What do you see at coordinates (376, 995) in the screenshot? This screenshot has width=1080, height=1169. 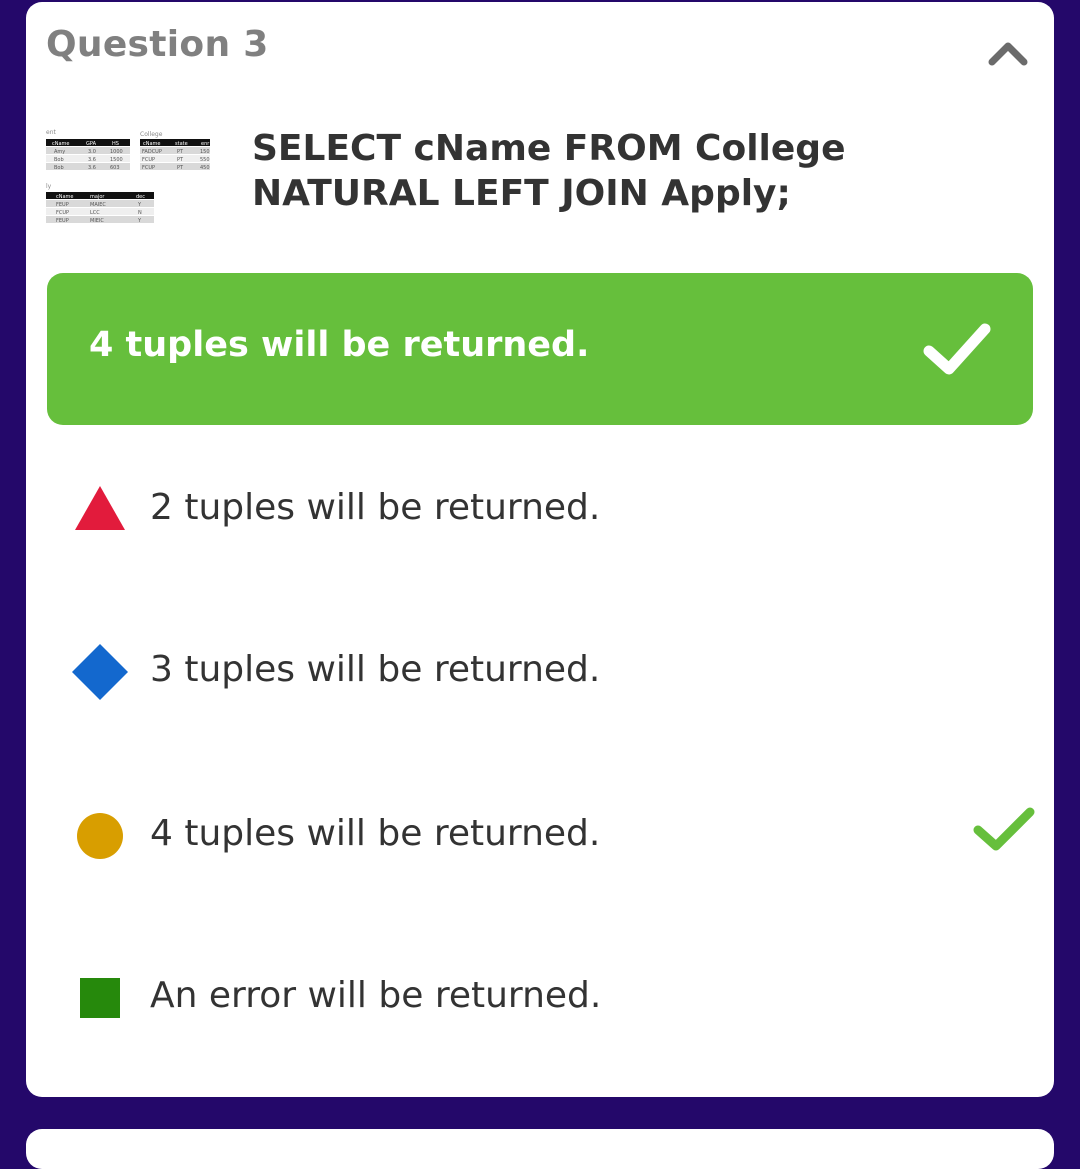 I see `answer-option-label: An error will be returned.` at bounding box center [376, 995].